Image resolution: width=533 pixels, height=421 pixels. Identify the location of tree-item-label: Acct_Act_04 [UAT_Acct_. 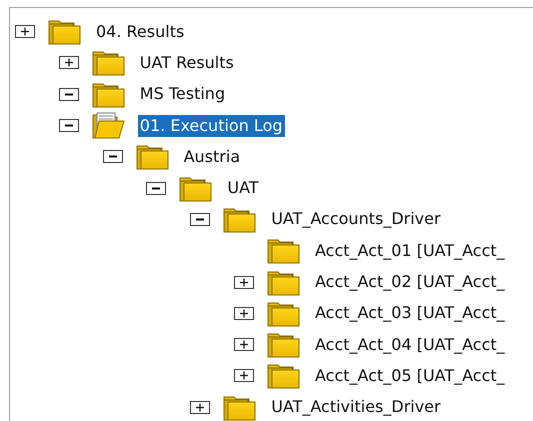
(410, 345).